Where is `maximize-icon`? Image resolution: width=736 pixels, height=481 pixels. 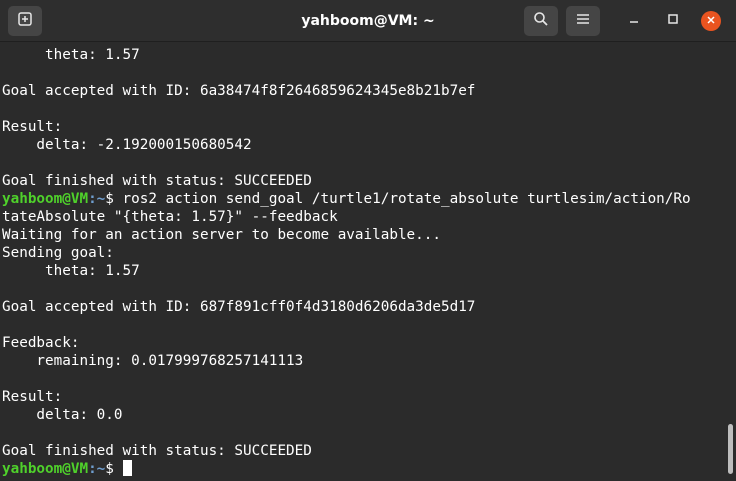 maximize-icon is located at coordinates (673, 21).